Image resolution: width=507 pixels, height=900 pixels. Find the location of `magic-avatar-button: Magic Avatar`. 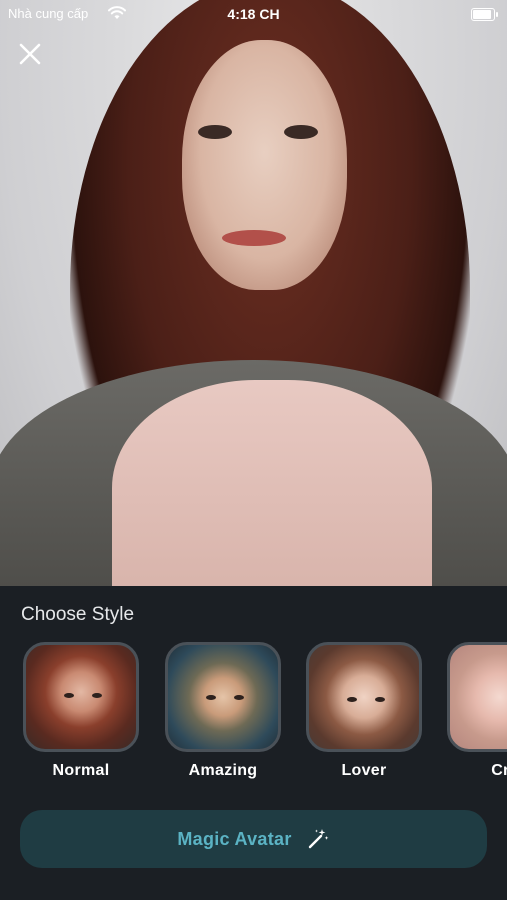

magic-avatar-button: Magic Avatar is located at coordinates (253, 839).